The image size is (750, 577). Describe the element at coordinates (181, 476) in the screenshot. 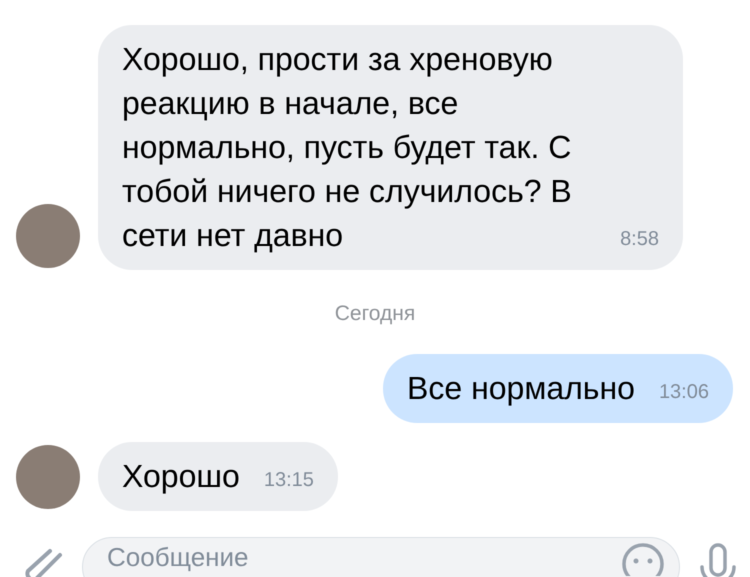

I see `message-text: Хорошо` at that location.